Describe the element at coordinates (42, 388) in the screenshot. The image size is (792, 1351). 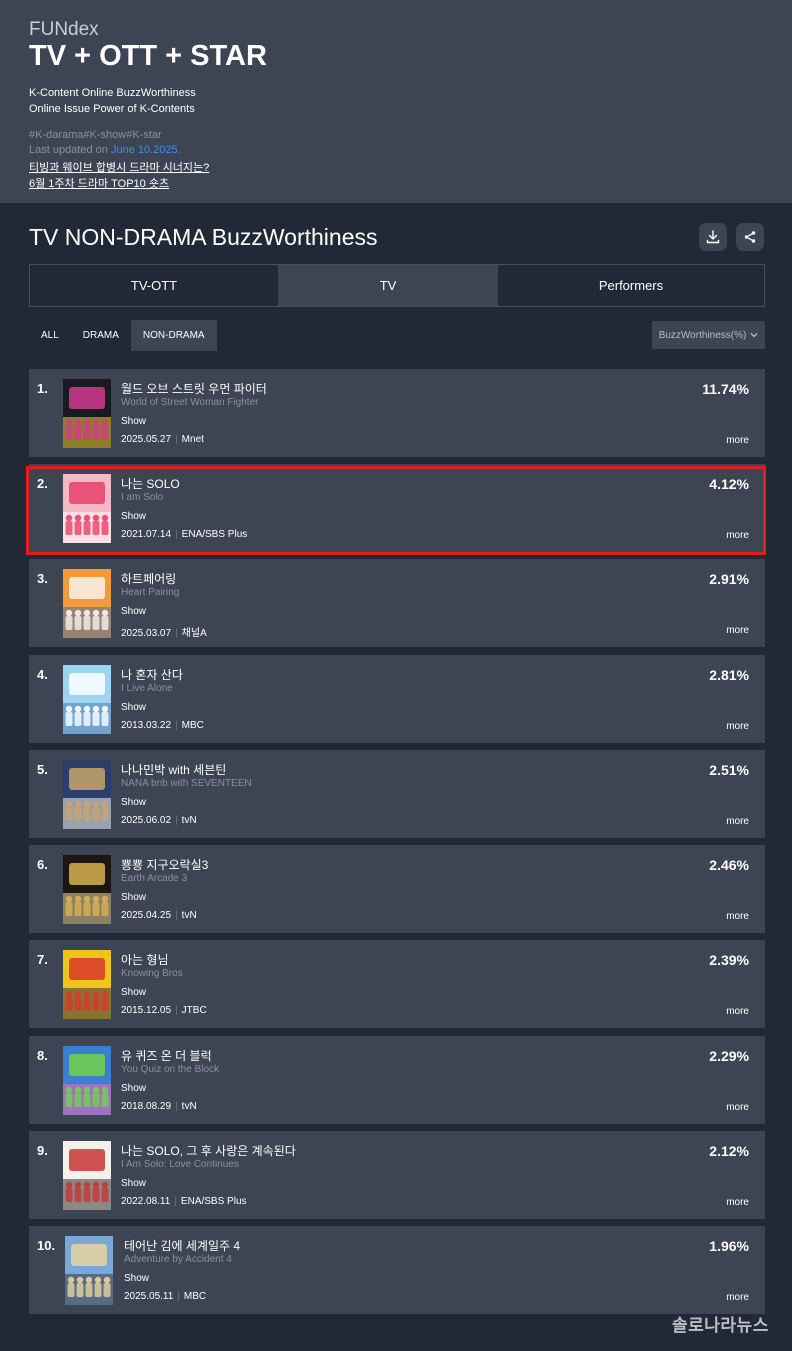
I see `rank-number: 1.` at that location.